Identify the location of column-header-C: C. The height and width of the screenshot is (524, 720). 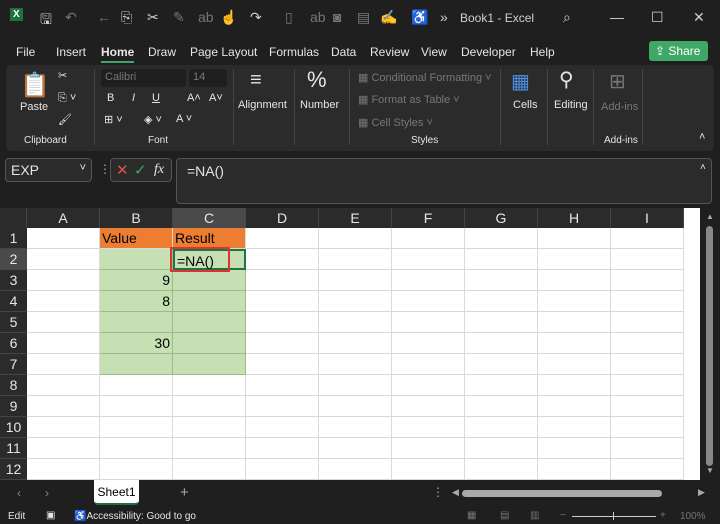
(209, 218).